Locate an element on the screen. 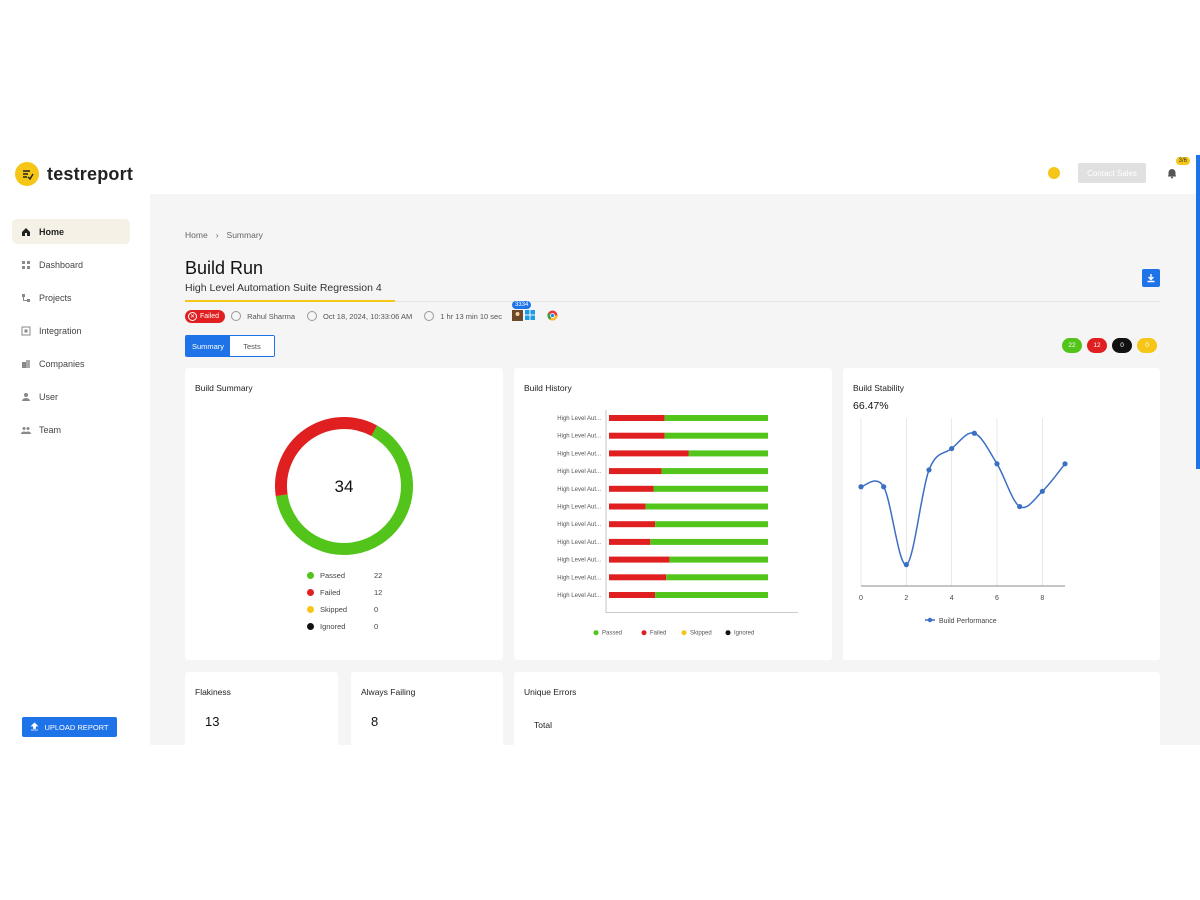 The height and width of the screenshot is (900, 1200). download-button is located at coordinates (1151, 278).